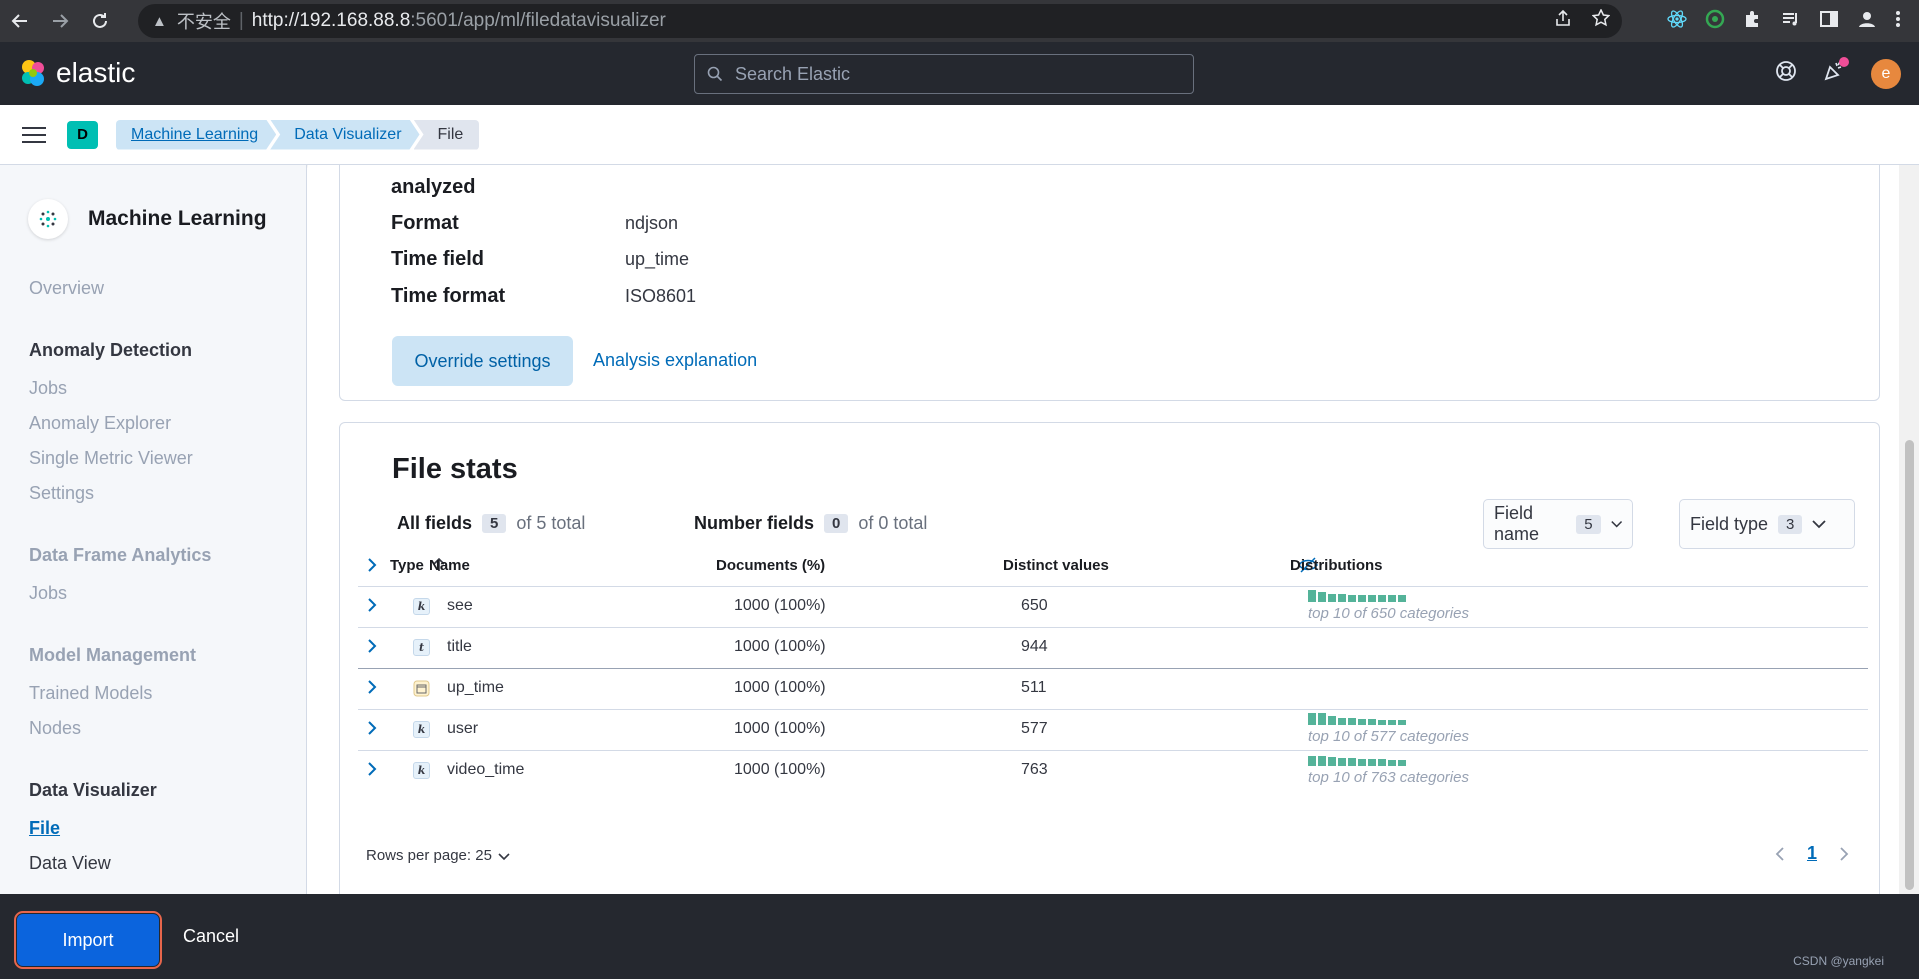 This screenshot has height=979, width=1919. What do you see at coordinates (60, 21) in the screenshot?
I see `forward-icon` at bounding box center [60, 21].